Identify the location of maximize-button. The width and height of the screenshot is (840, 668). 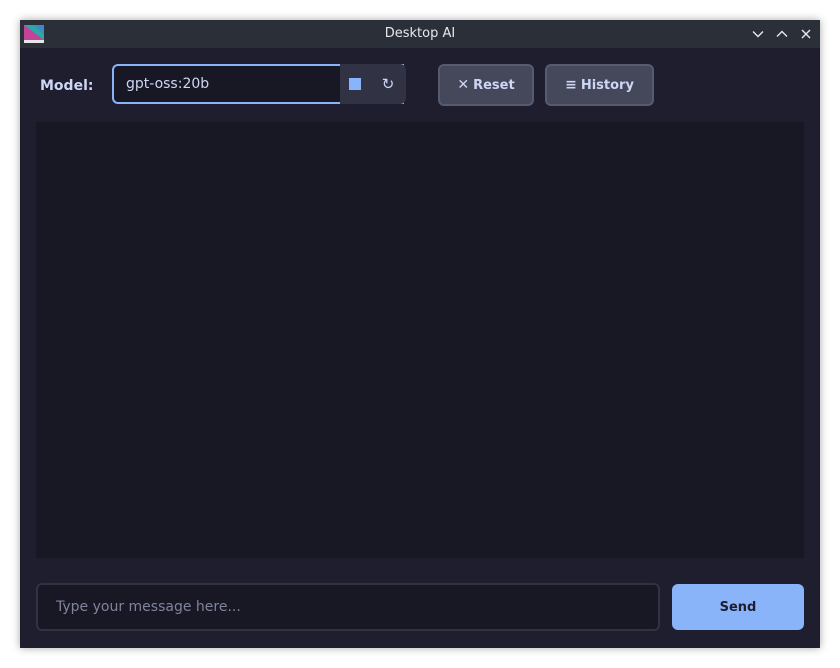
(782, 34).